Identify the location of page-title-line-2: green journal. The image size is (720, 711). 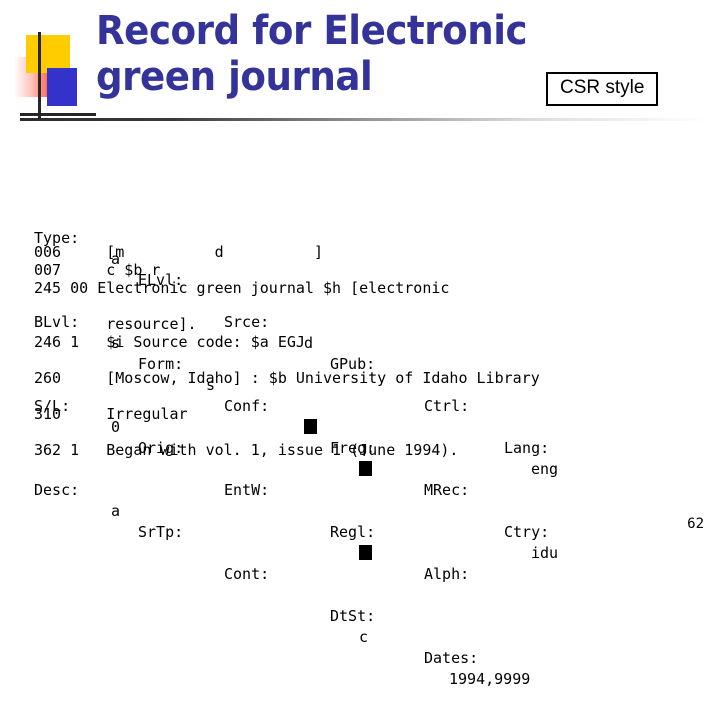
(234, 77).